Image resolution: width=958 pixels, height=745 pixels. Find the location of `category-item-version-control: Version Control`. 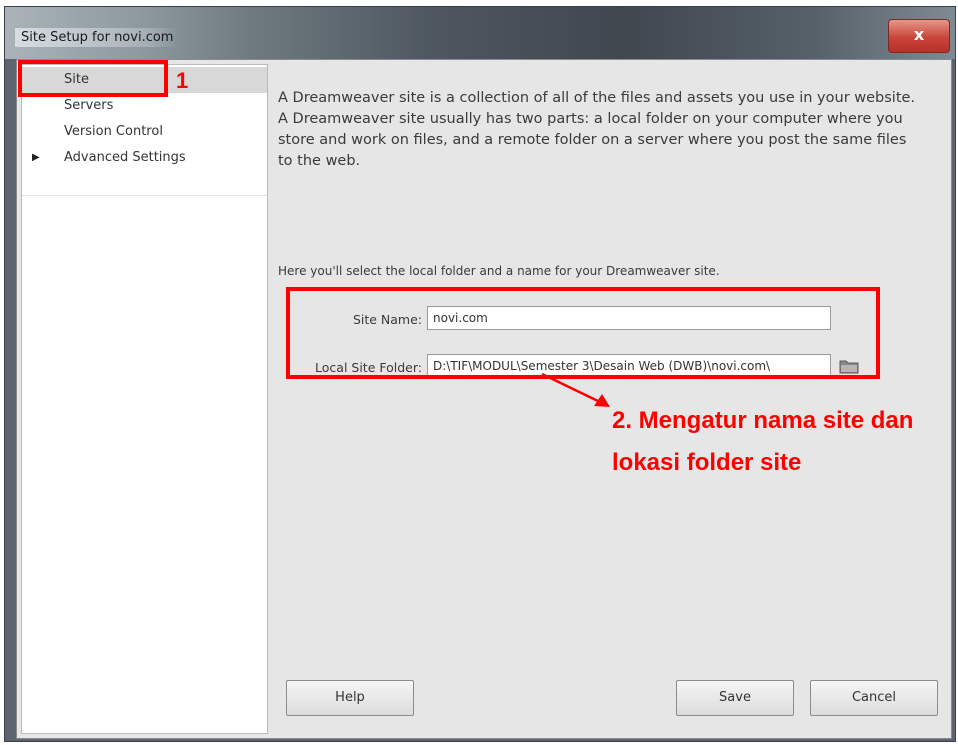

category-item-version-control: Version Control is located at coordinates (144, 132).